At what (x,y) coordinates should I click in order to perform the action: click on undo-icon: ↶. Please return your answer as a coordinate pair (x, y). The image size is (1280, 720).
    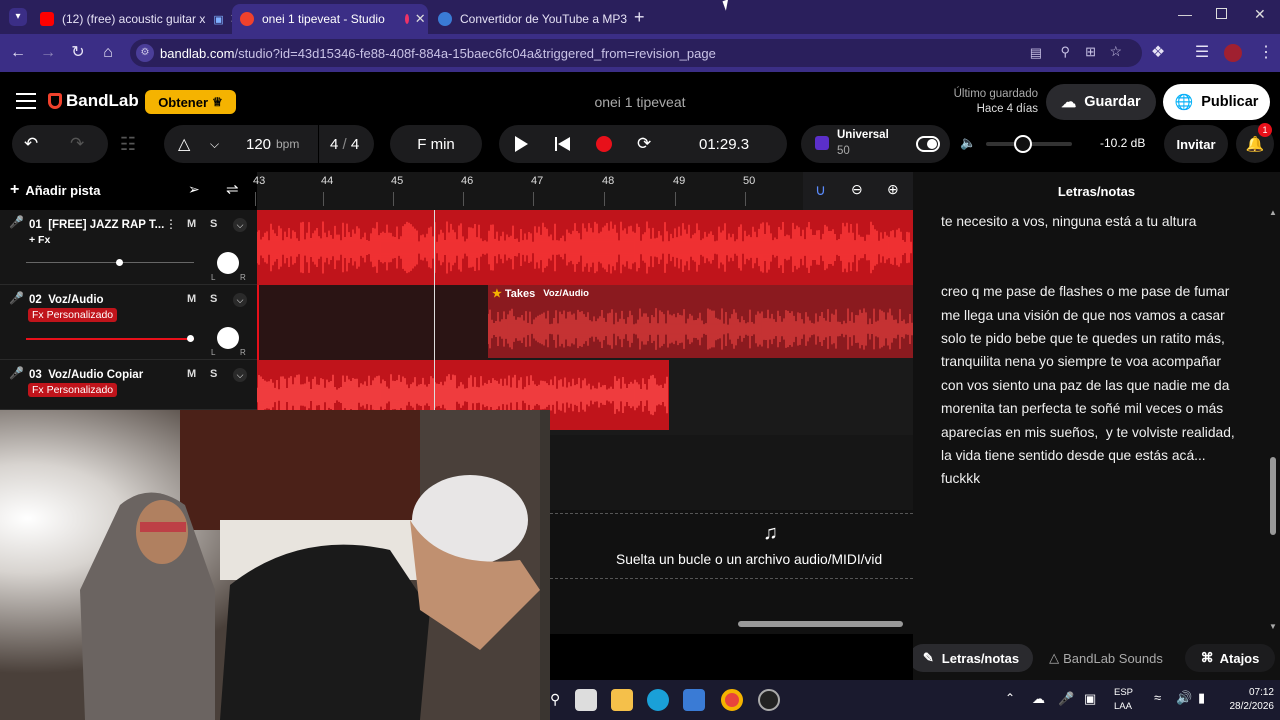
    Looking at the image, I should click on (31, 144).